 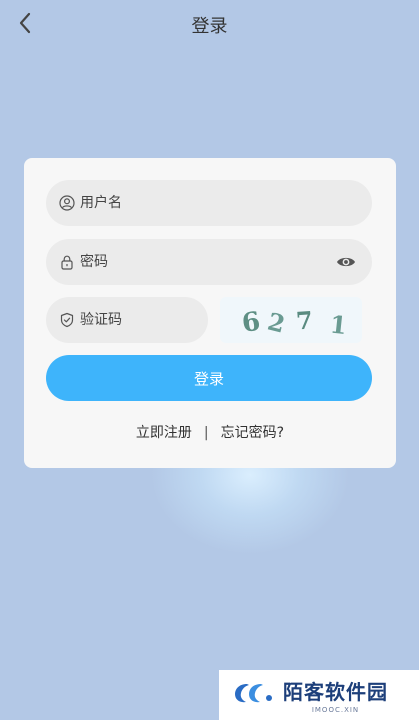 I want to click on top-bar: 登录, so click(x=209, y=24).